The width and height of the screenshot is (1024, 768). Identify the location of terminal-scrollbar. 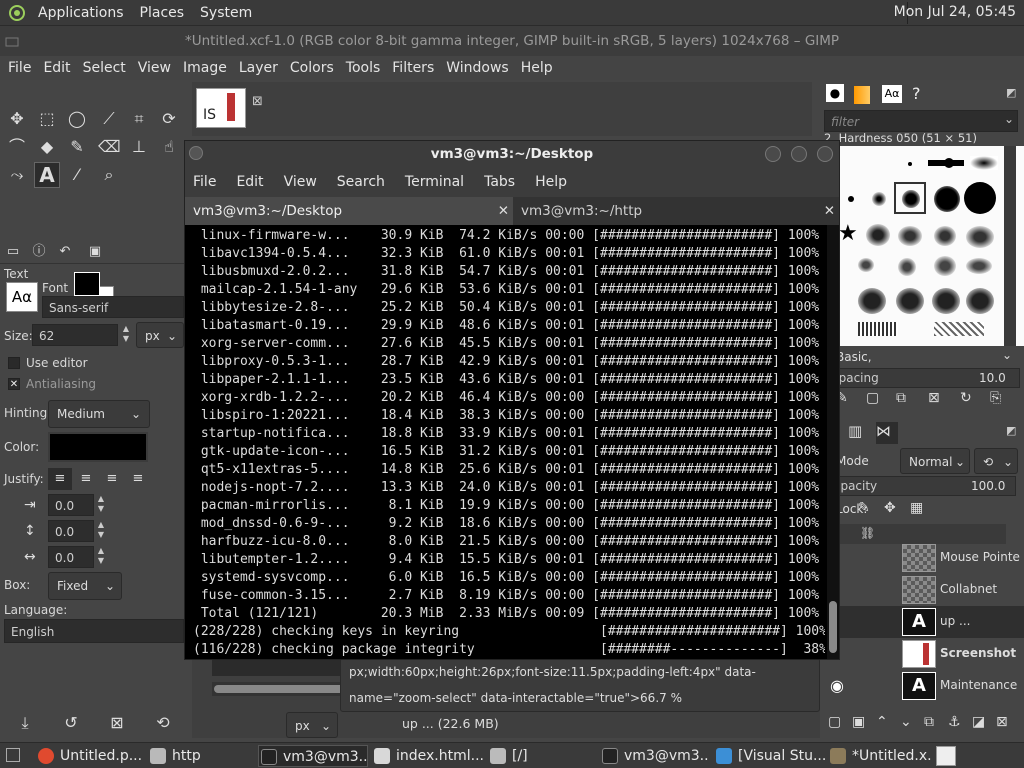
(833, 442).